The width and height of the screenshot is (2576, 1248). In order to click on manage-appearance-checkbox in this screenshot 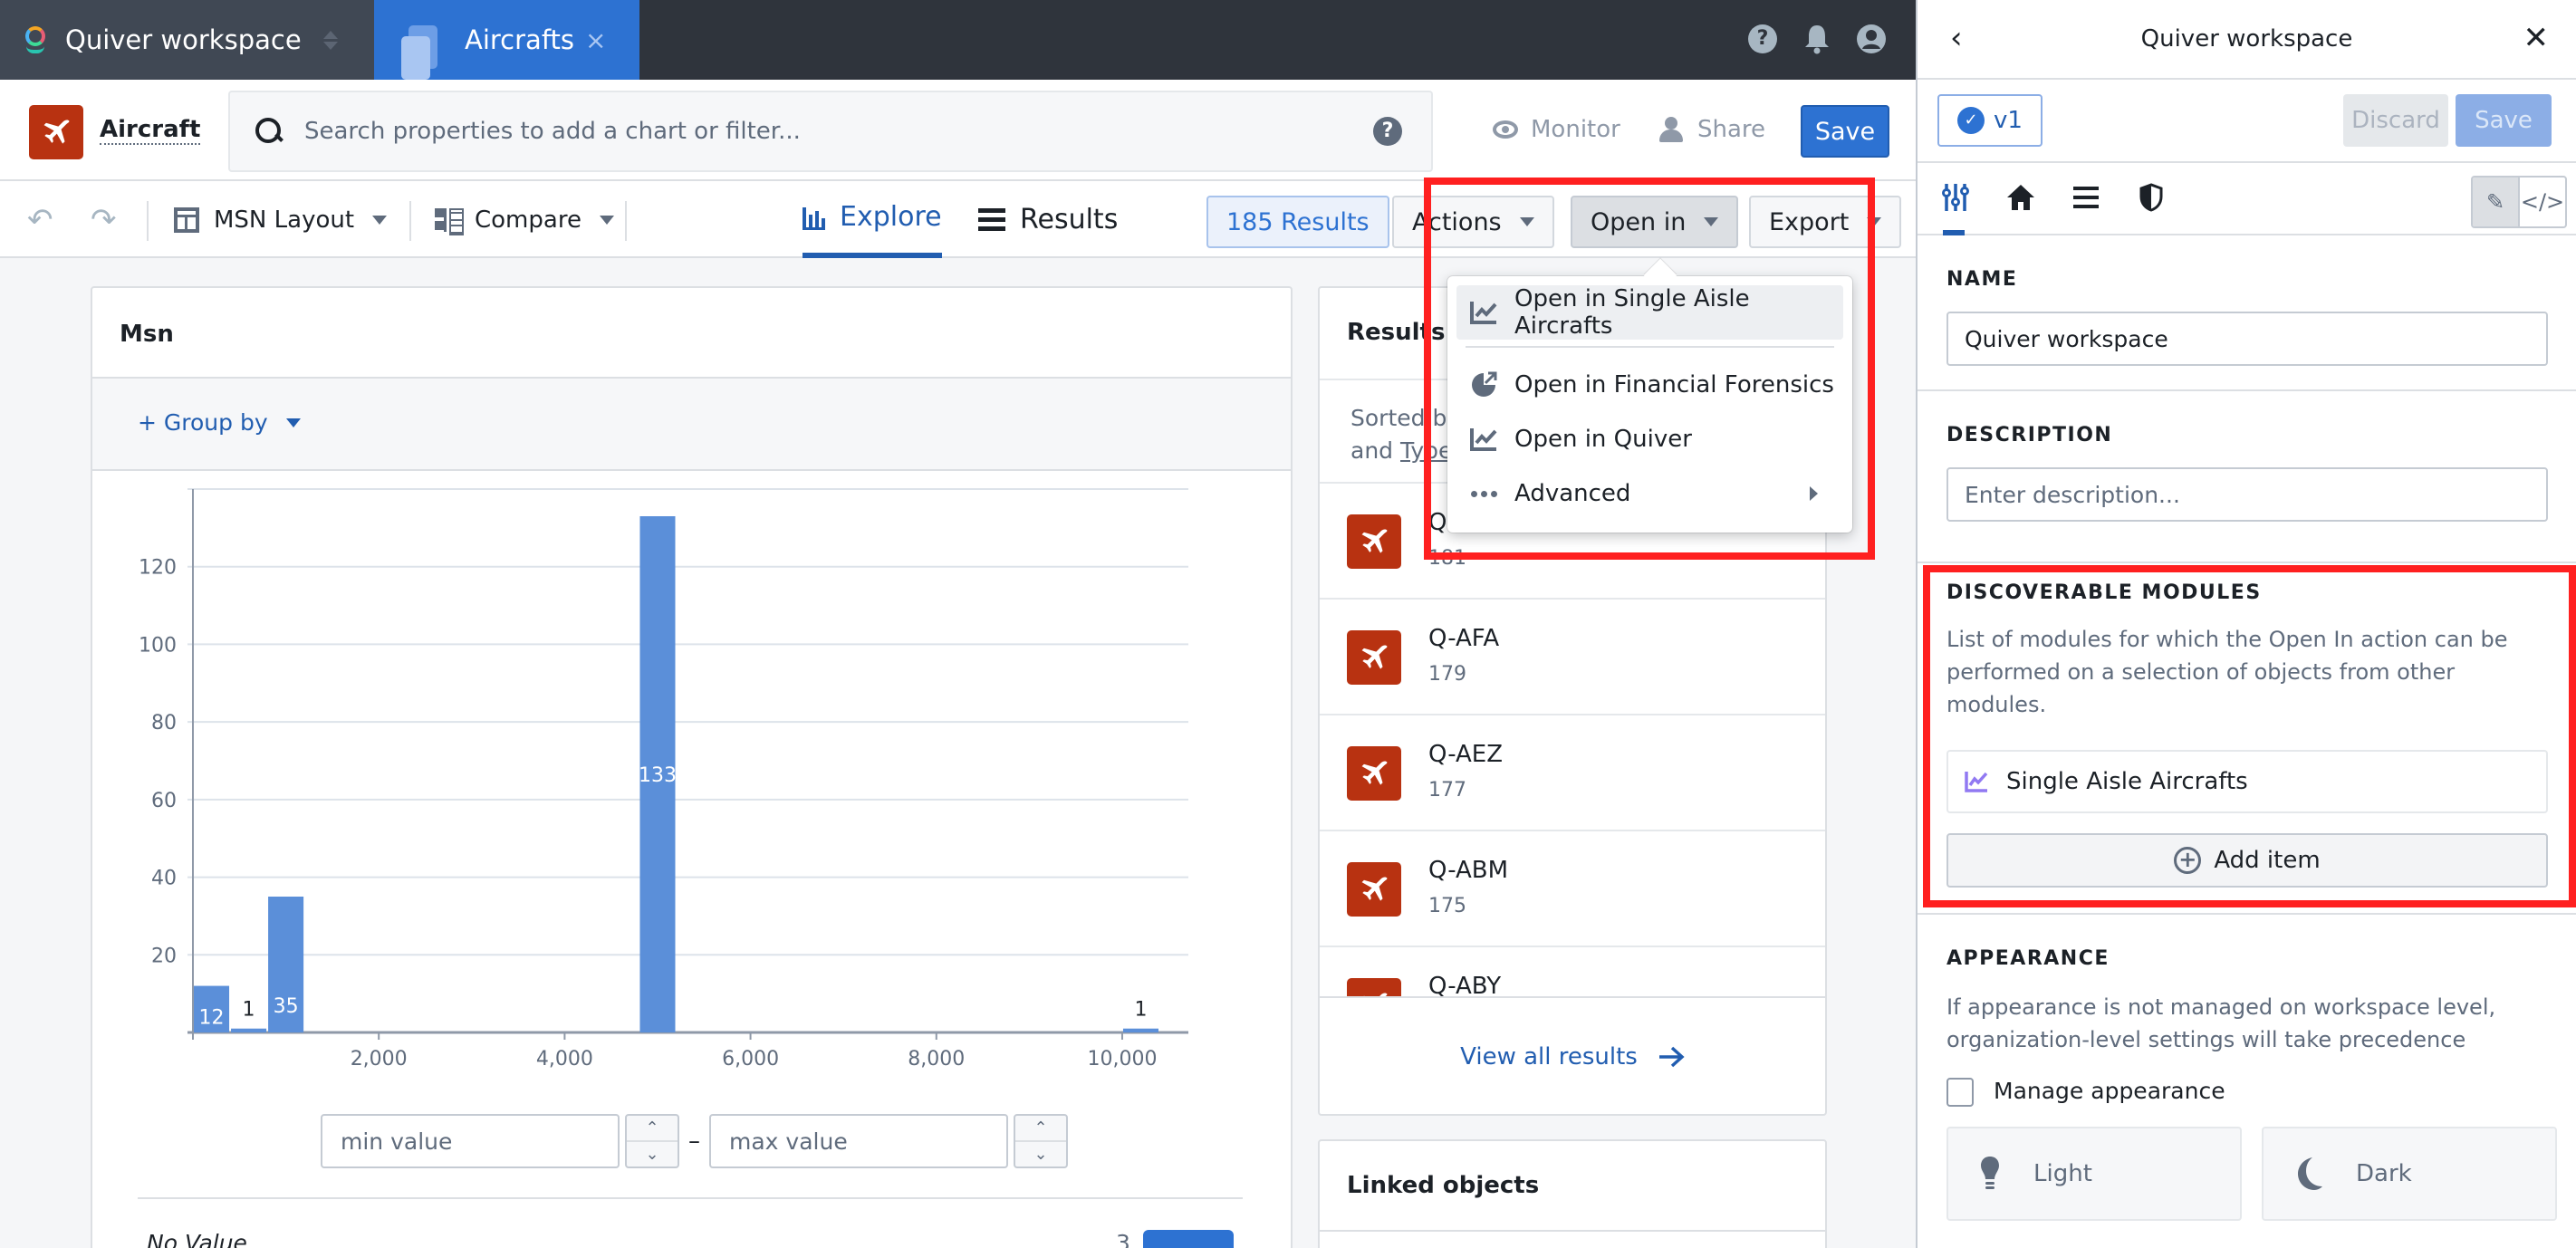, I will do `click(1960, 1093)`.